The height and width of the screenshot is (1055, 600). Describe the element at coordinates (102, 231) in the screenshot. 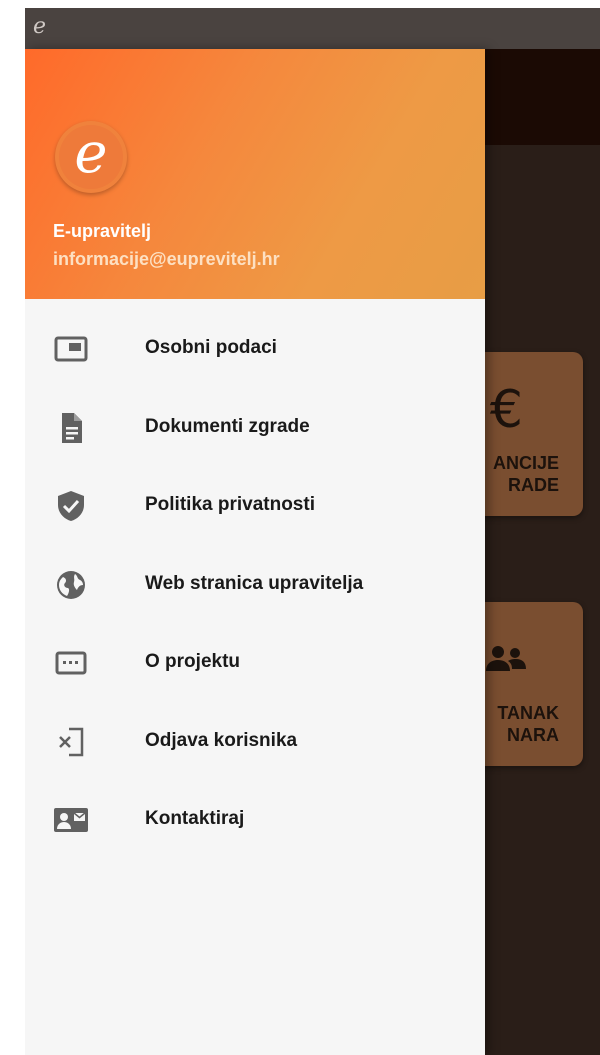

I see `account-name: E-upravitelj` at that location.